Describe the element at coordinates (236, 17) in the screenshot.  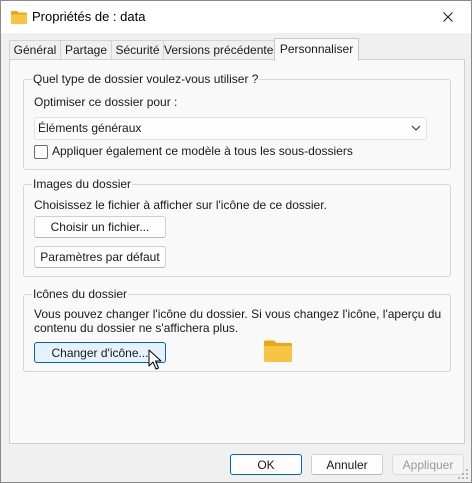
I see `title-bar: Propriétés de : data` at that location.